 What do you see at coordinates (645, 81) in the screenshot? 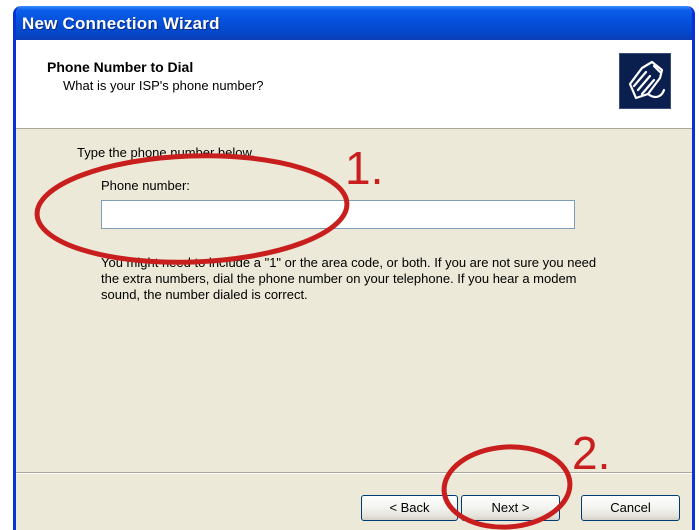
I see `telephone-icon` at bounding box center [645, 81].